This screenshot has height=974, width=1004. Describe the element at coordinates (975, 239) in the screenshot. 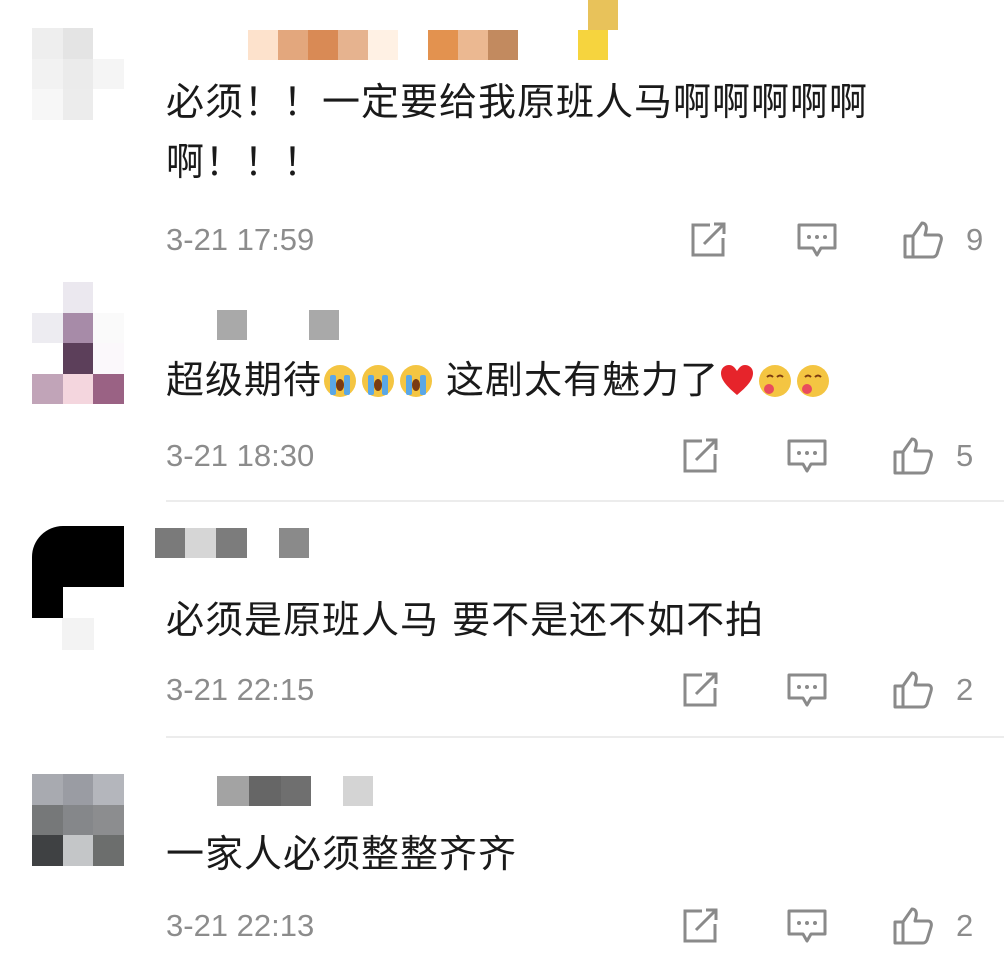

I see `like-count: 9` at that location.